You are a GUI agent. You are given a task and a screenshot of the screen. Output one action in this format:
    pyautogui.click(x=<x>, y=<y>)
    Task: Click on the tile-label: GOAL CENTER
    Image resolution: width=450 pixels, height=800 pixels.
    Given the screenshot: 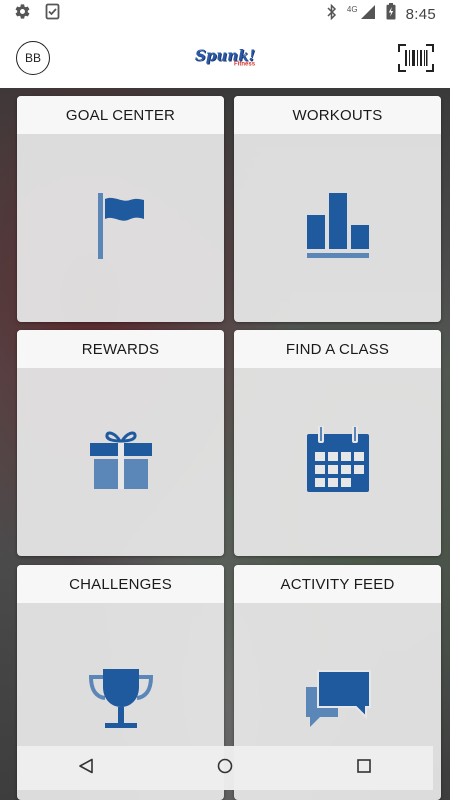 What is the action you would take?
    pyautogui.click(x=120, y=115)
    